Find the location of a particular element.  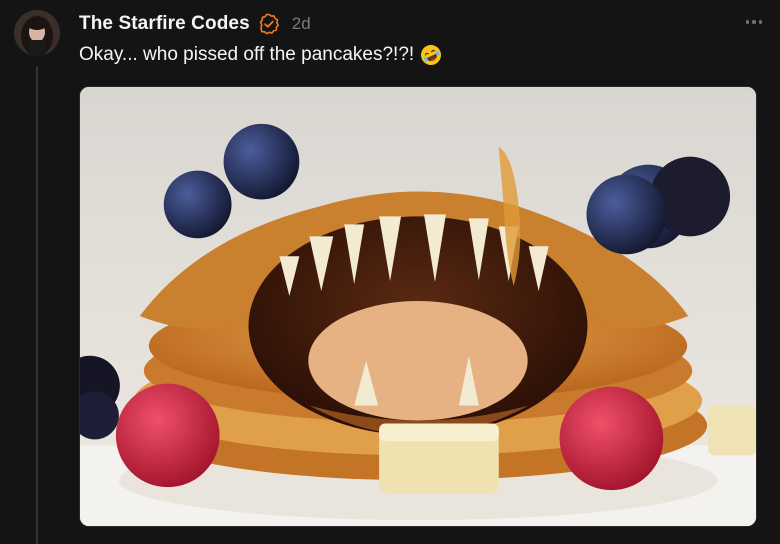

more-horizontal-icon is located at coordinates (747, 22).